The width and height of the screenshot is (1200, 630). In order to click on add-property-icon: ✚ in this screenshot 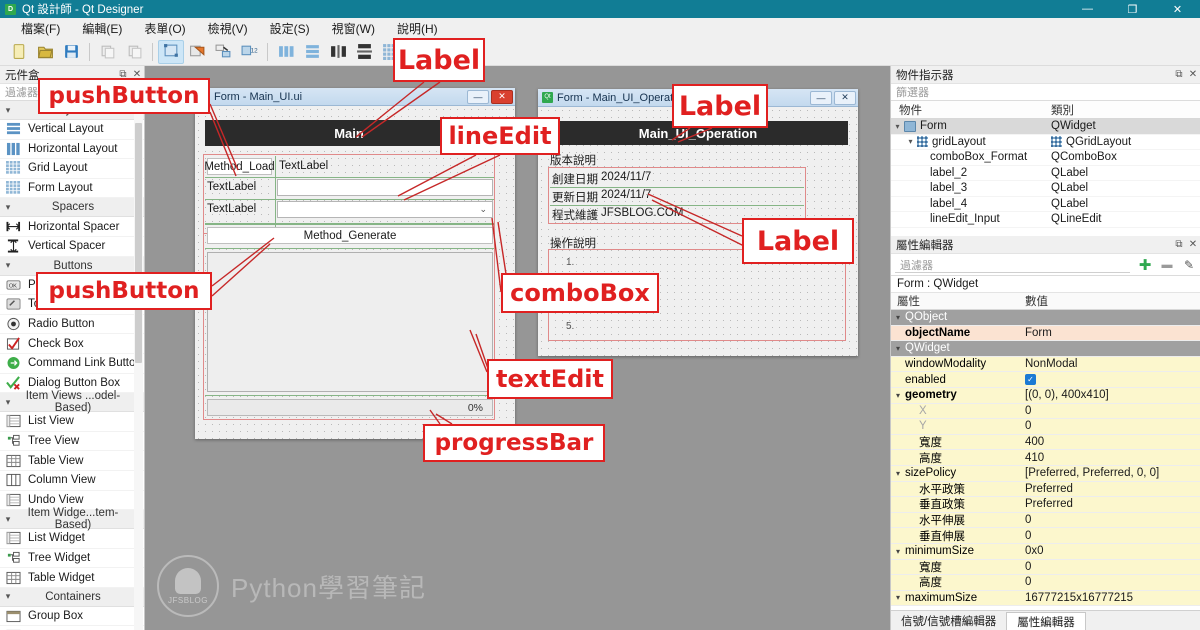, I will do `click(1145, 265)`.